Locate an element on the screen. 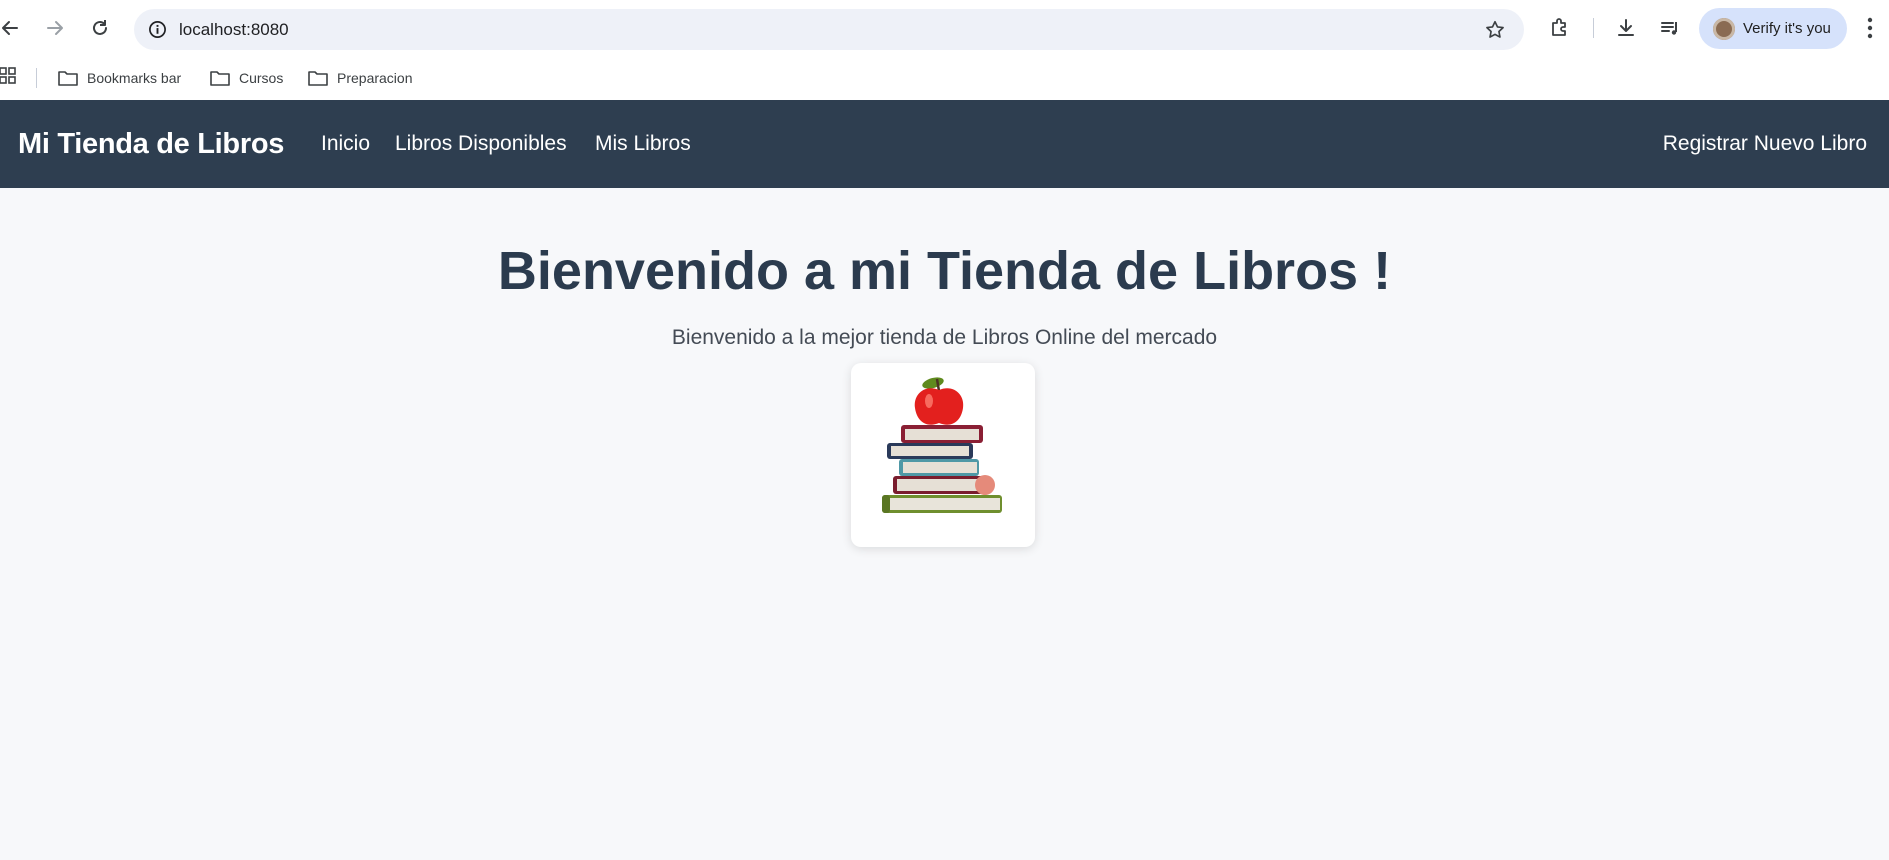  verify-profile-button: Verify it's you is located at coordinates (1773, 28).